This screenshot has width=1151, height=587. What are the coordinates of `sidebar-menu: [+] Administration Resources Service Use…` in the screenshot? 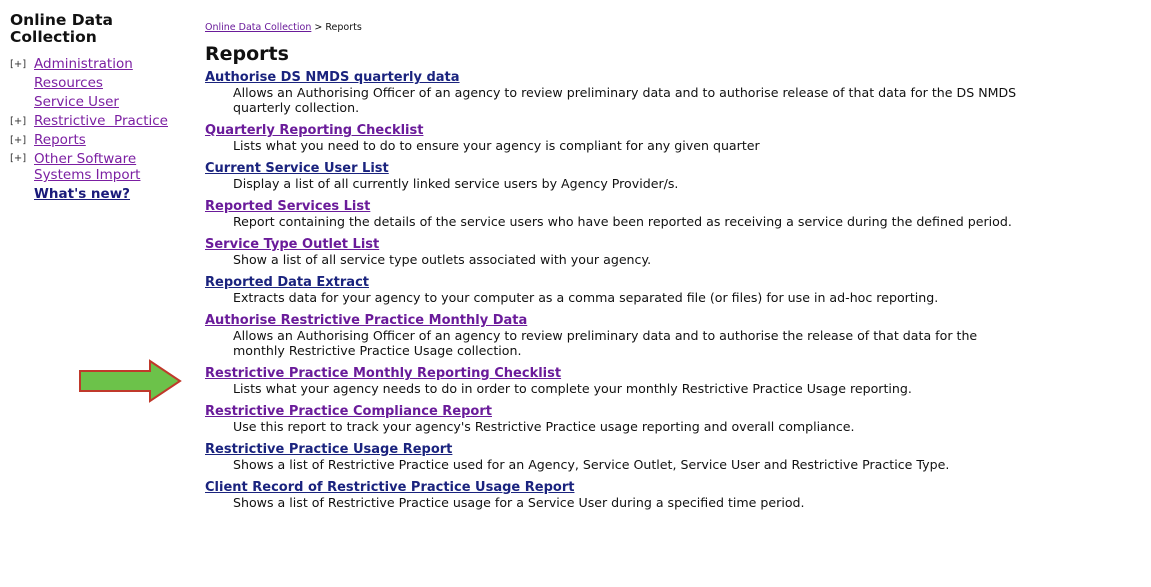 It's located at (100, 129).